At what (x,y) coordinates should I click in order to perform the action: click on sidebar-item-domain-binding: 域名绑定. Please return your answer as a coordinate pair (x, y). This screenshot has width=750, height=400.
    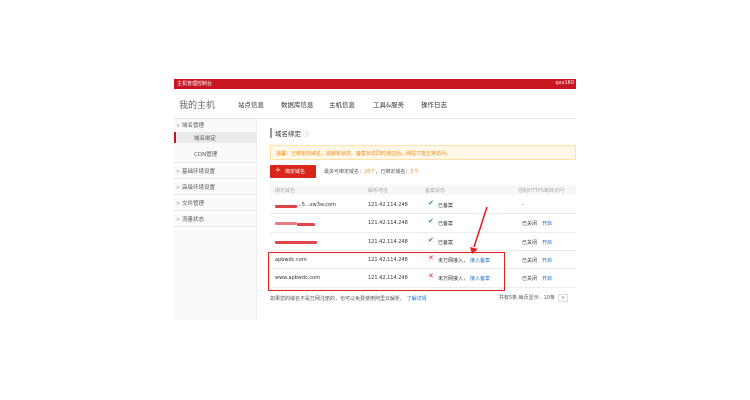
    Looking at the image, I should click on (215, 137).